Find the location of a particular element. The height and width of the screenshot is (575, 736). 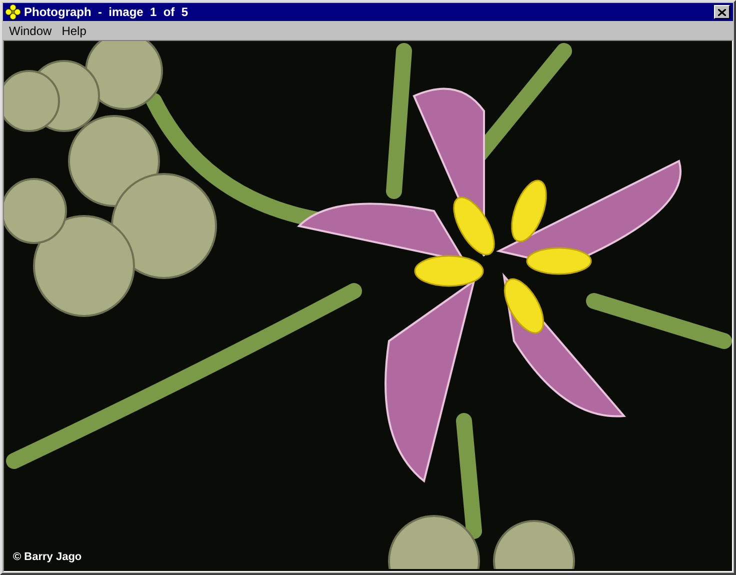

flower-icon is located at coordinates (13, 12).